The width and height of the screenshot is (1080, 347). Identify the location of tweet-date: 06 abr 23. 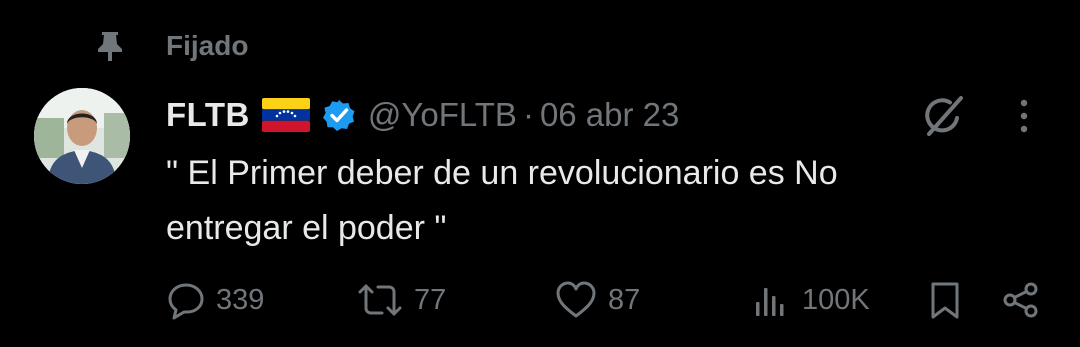
(609, 115).